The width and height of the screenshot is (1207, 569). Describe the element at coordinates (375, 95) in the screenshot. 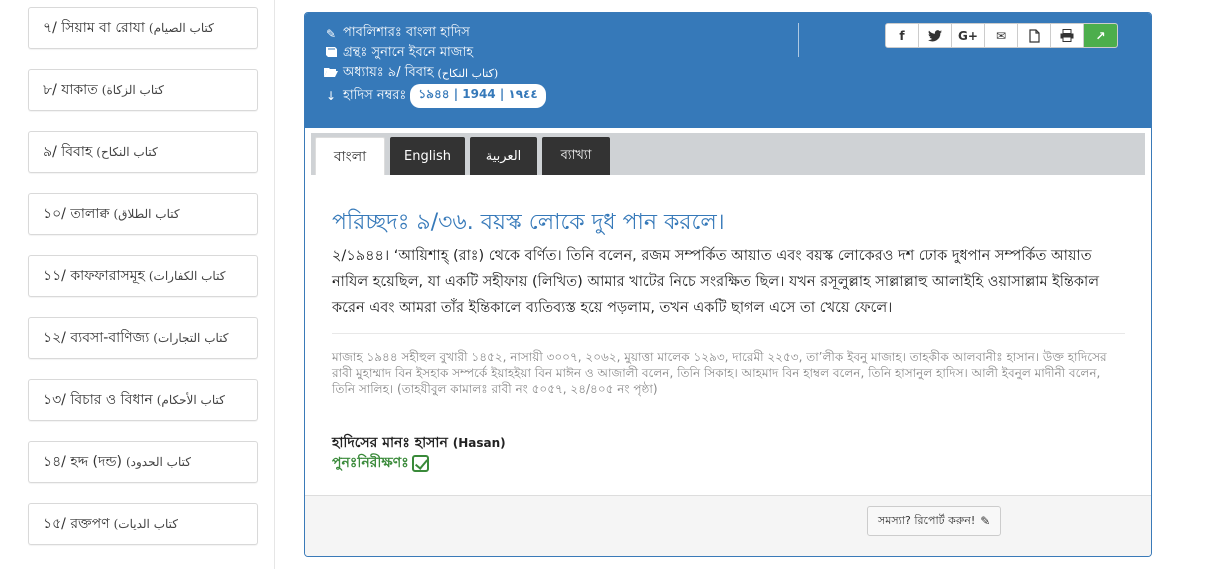

I see `hadith-number-label: হাদিস নম্বরঃ` at that location.